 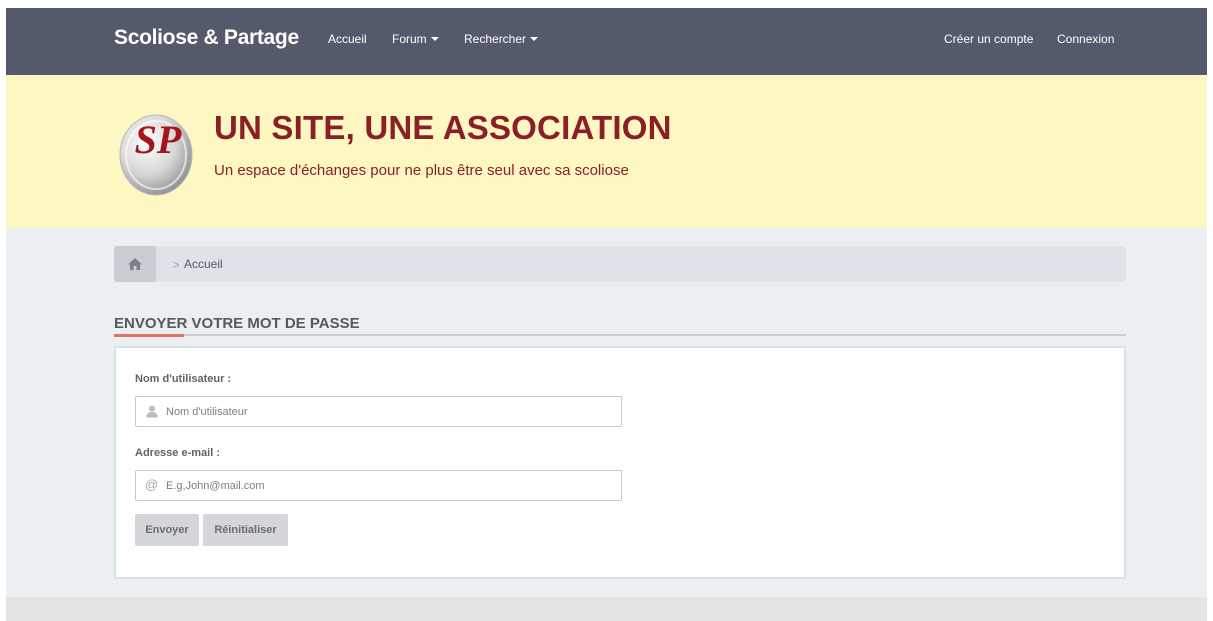 I want to click on submit-button: Envoyer, so click(x=167, y=530).